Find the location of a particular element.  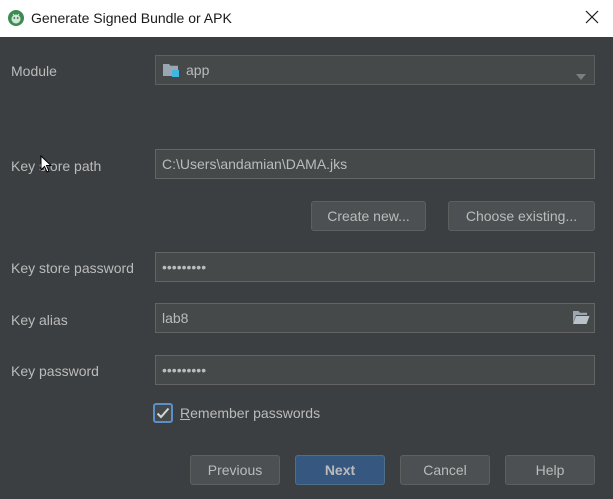

key-alias-value: lab8 is located at coordinates (175, 318).